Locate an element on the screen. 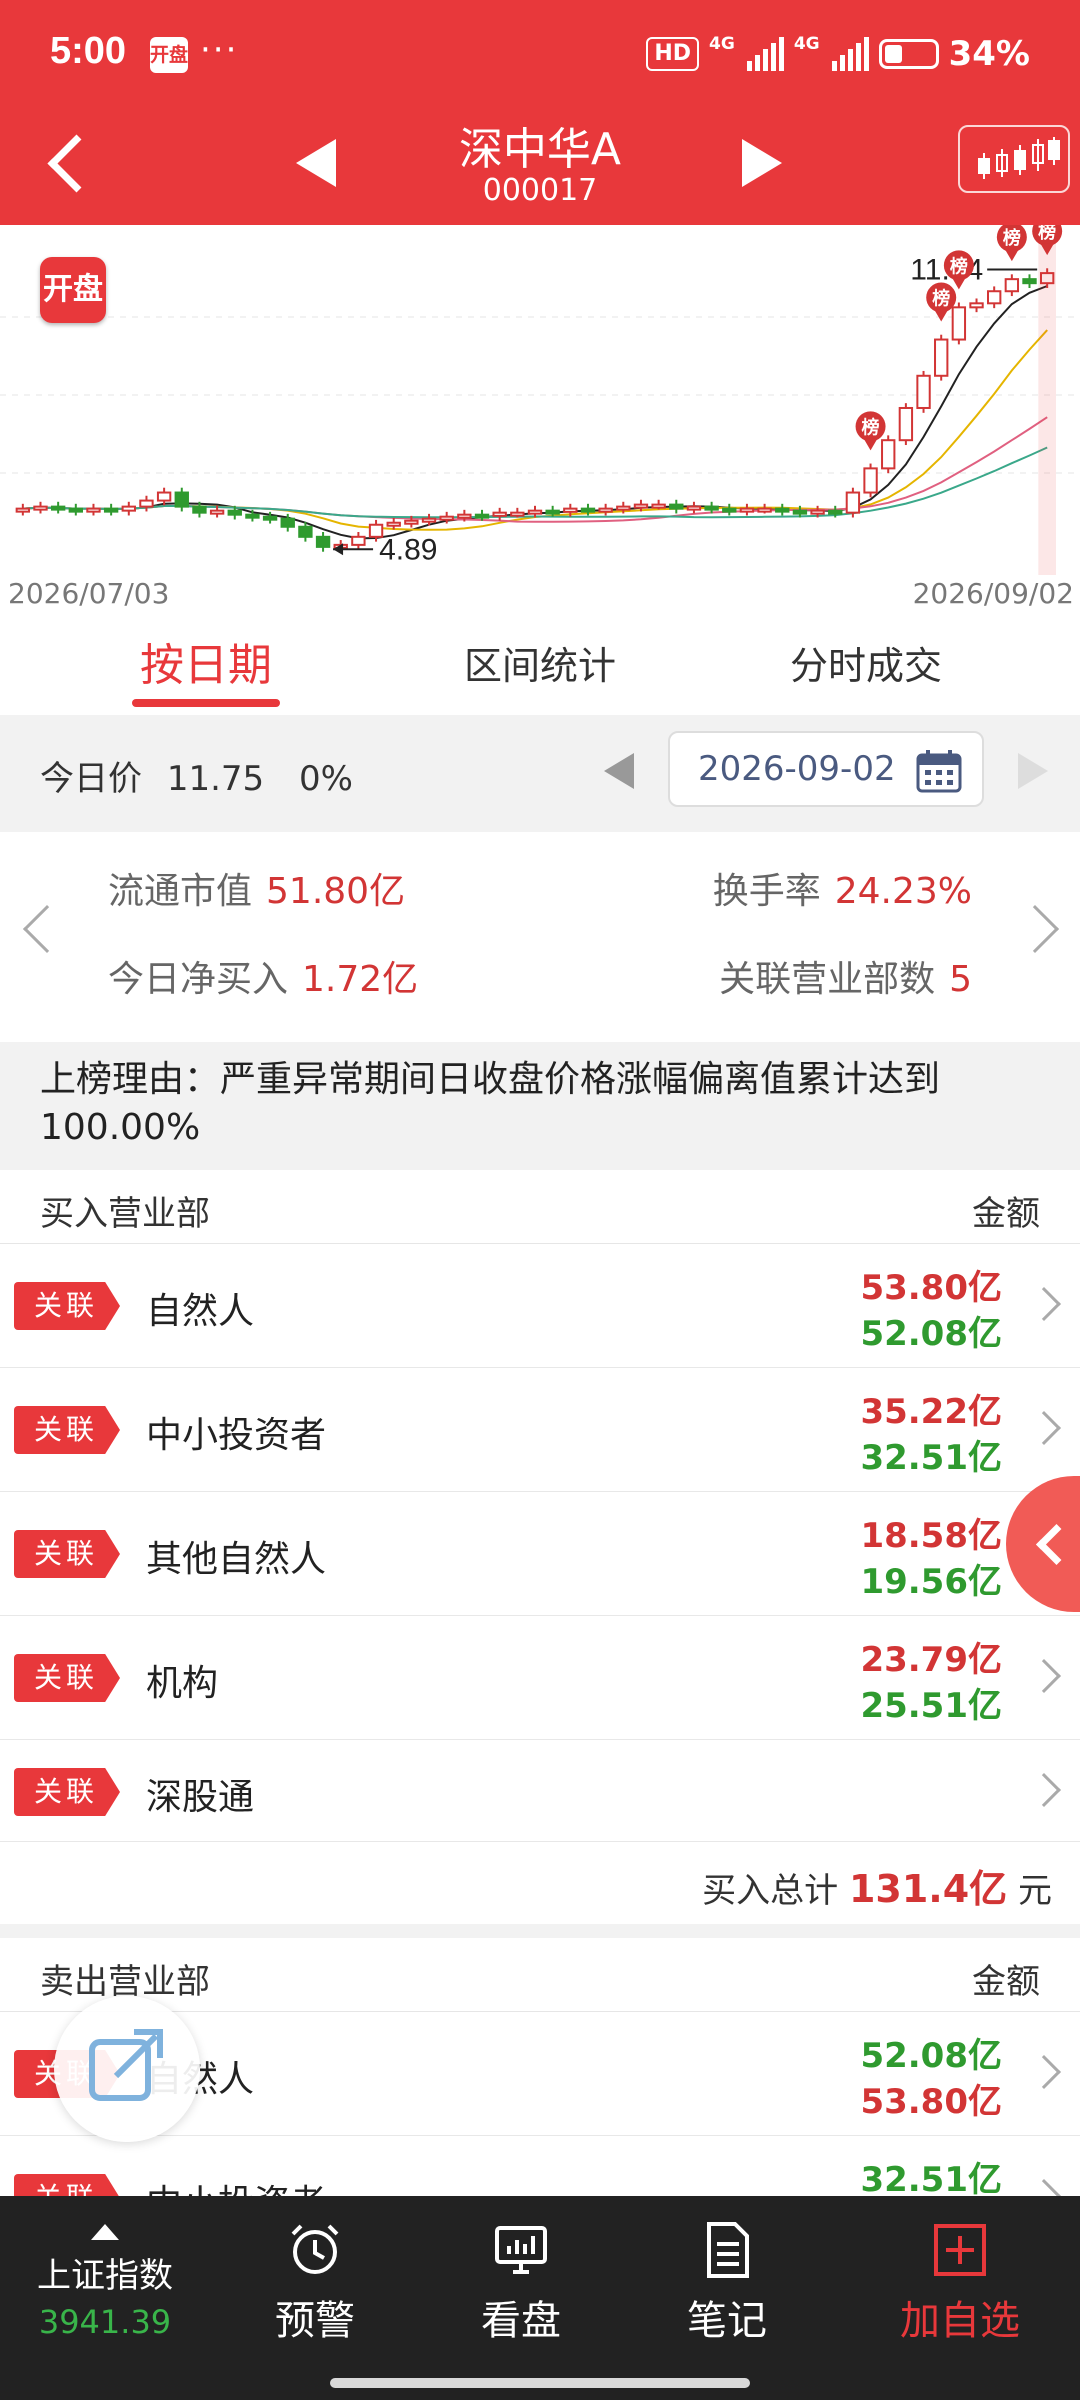 The height and width of the screenshot is (2400, 1080). share-icon is located at coordinates (126, 2065).